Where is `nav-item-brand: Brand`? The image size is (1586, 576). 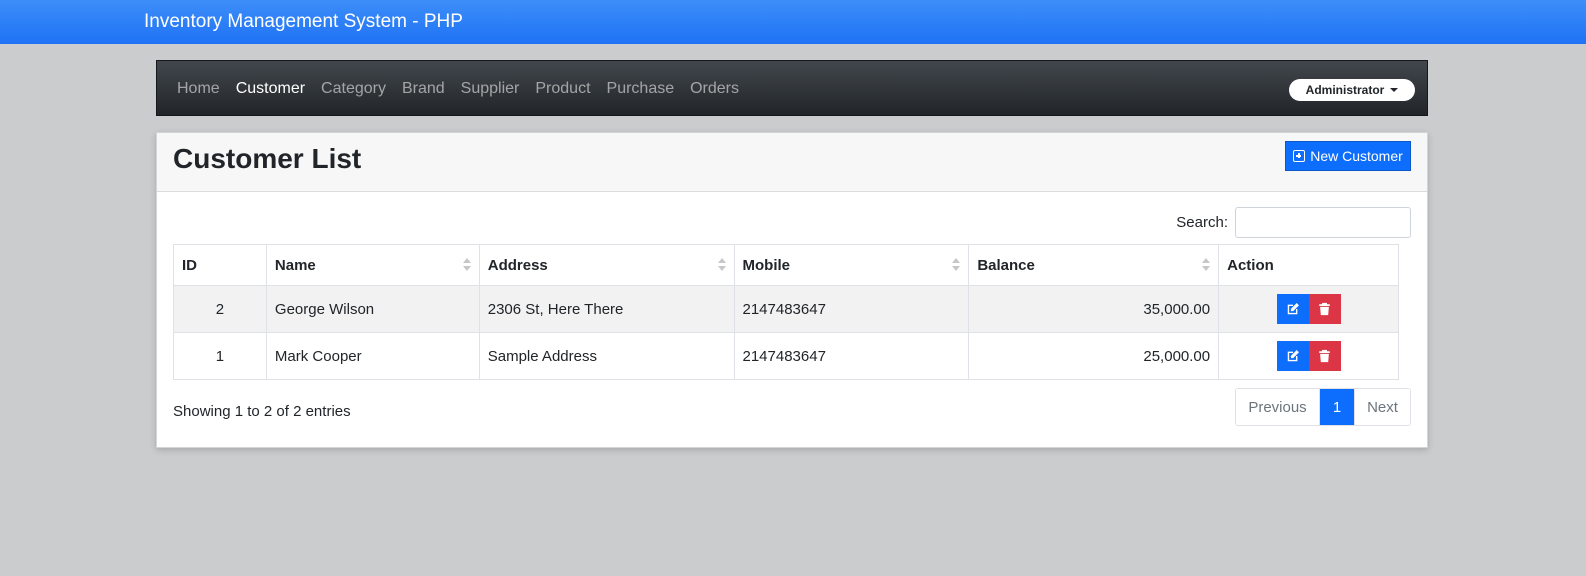 nav-item-brand: Brand is located at coordinates (423, 89).